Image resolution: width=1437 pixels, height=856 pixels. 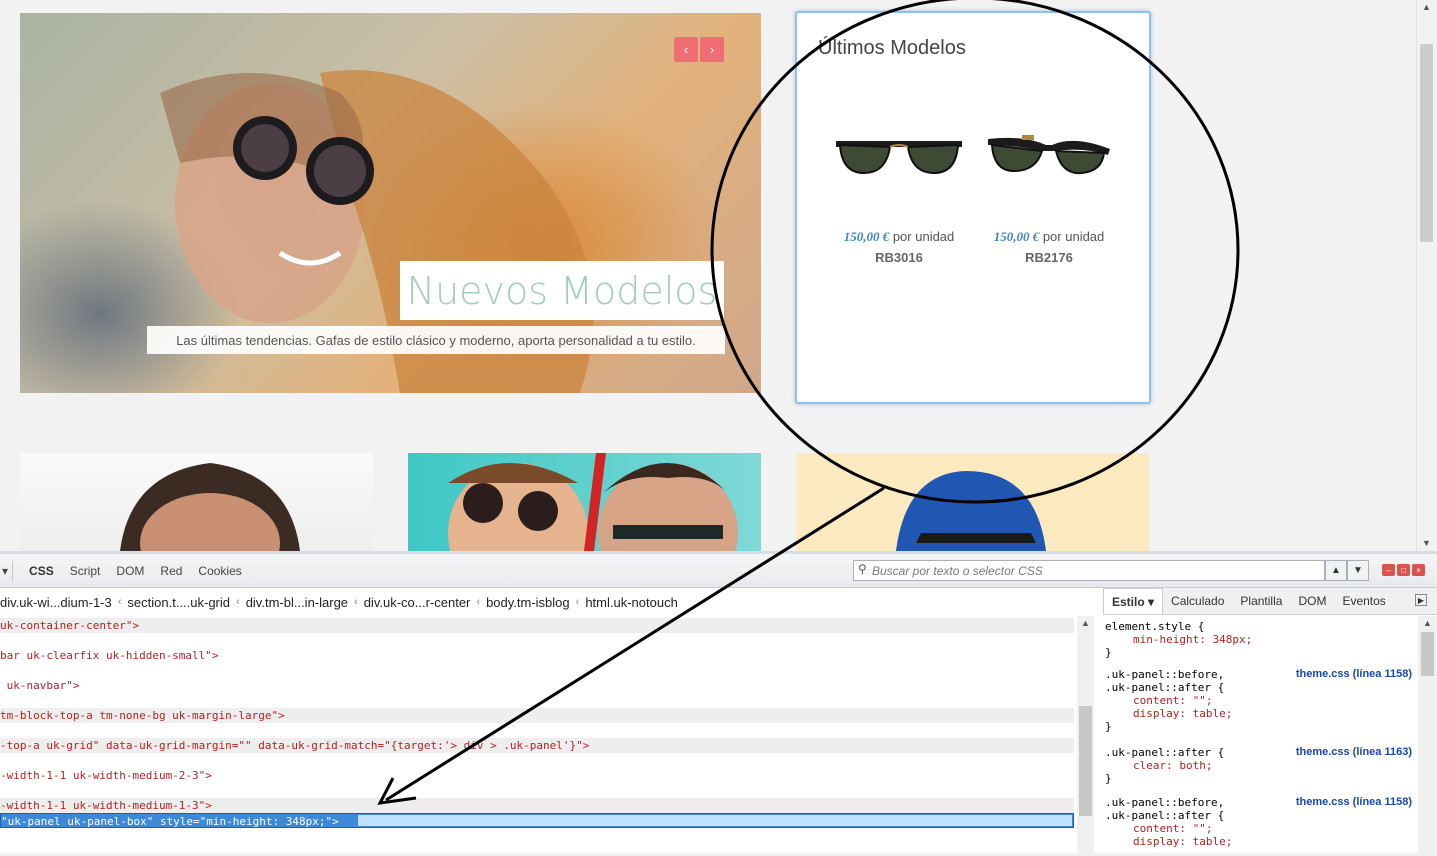 I want to click on html-node-text: uk-container-center">, so click(x=70, y=625).